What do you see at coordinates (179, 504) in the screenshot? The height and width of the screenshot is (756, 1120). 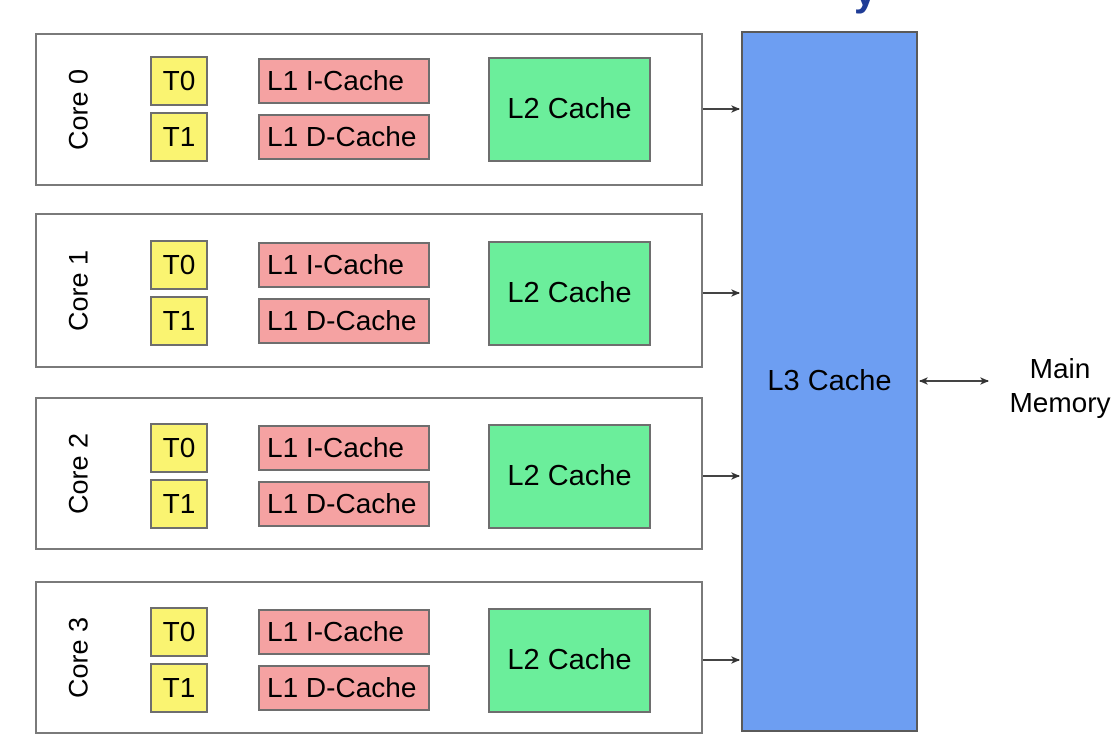 I see `thread-box-core2-t1: T1` at bounding box center [179, 504].